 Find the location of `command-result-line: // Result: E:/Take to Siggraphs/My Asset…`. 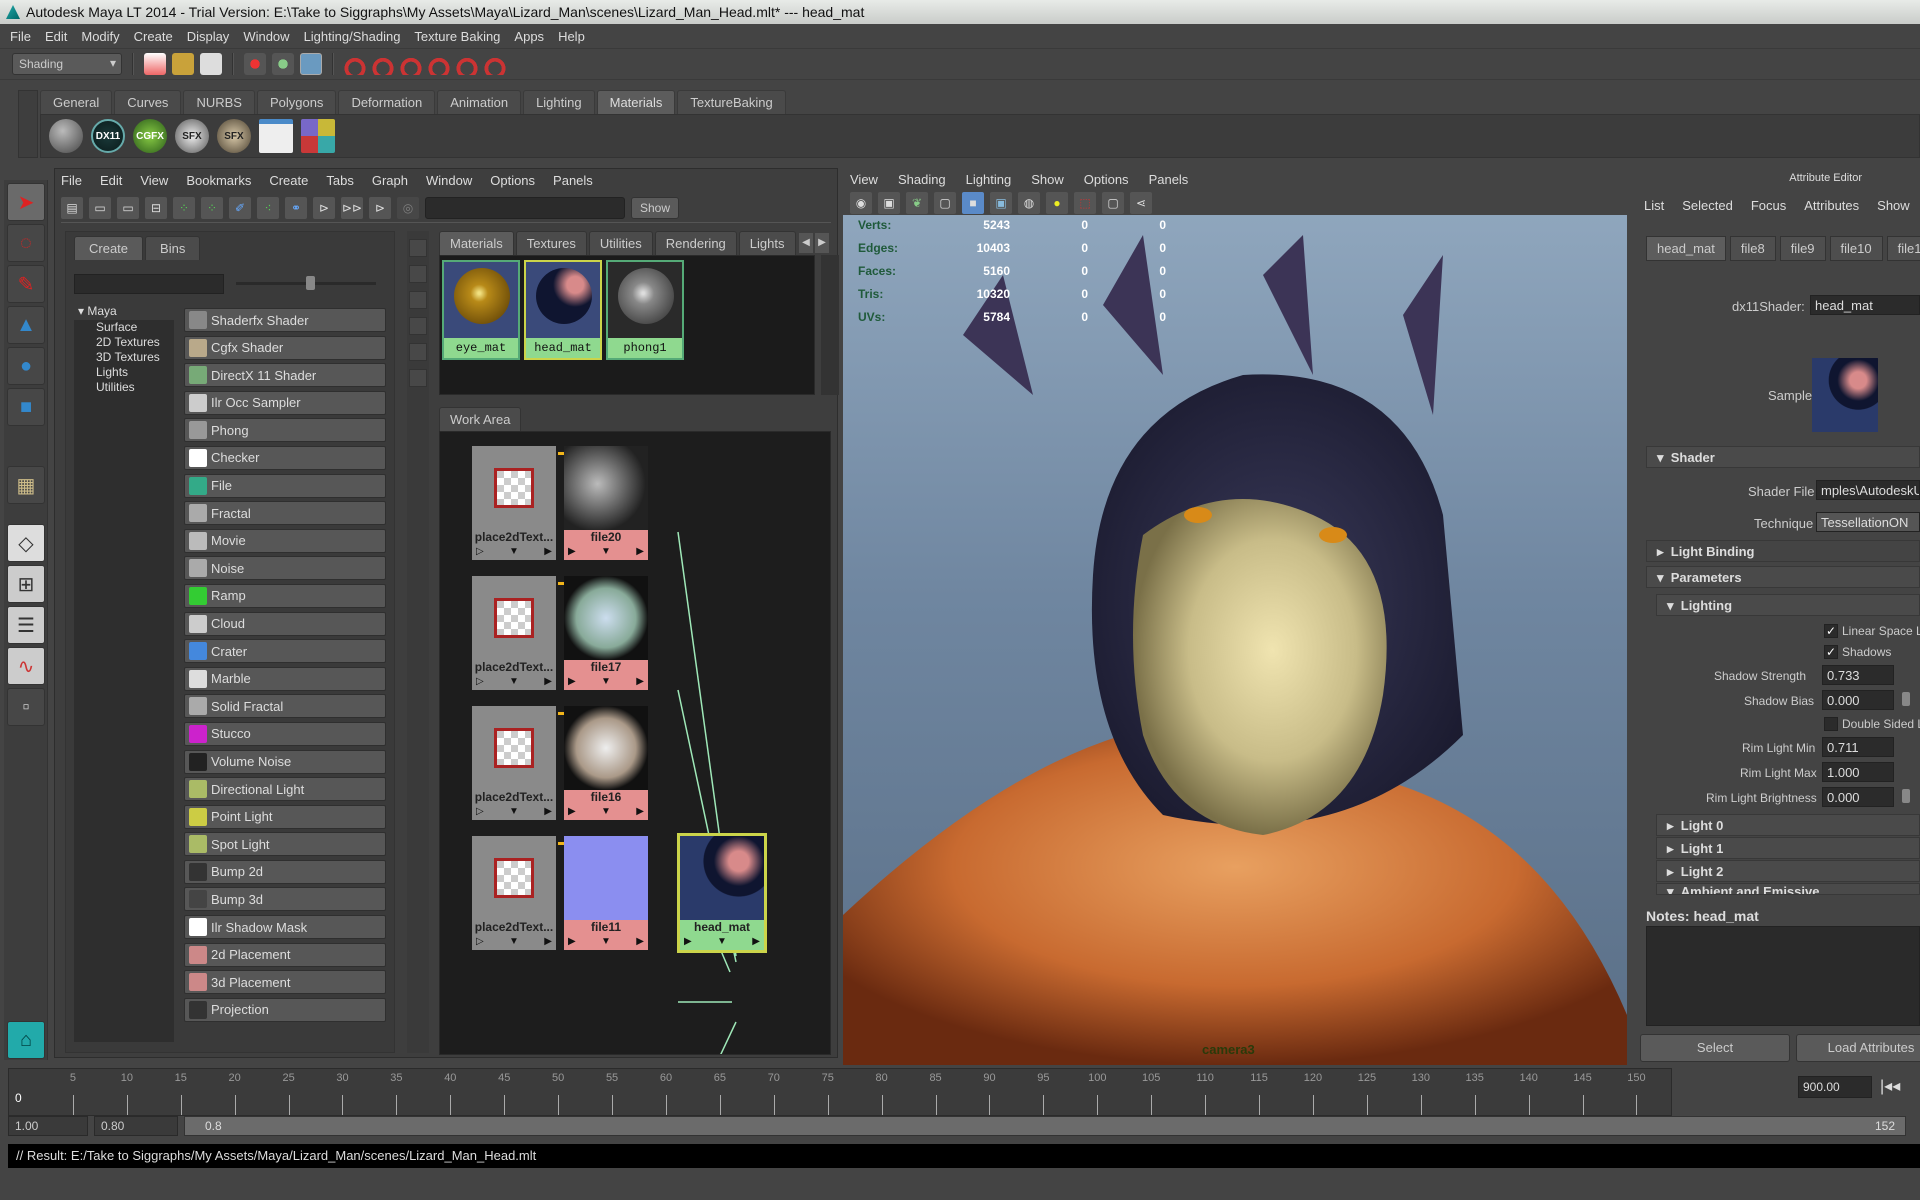

command-result-line: // Result: E:/Take to Siggraphs/My Asset… is located at coordinates (964, 1156).